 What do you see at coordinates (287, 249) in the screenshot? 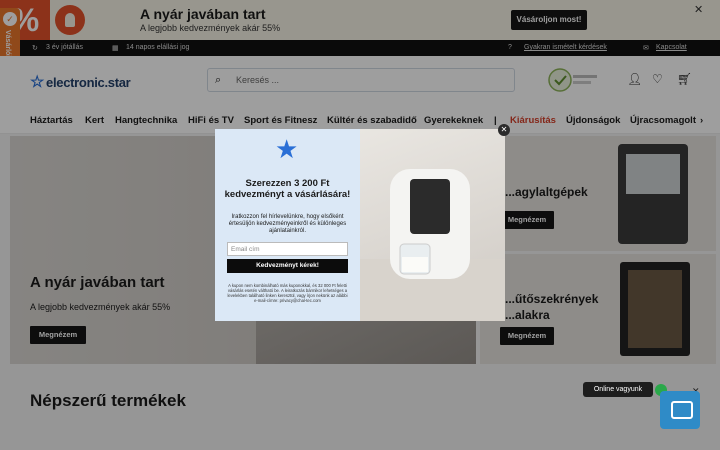
I see `email-field` at bounding box center [287, 249].